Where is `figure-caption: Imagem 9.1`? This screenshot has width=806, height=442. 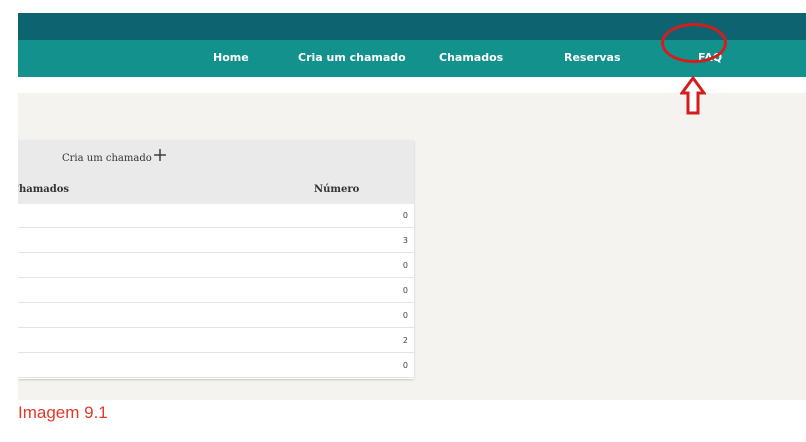
figure-caption: Imagem 9.1 is located at coordinates (63, 412).